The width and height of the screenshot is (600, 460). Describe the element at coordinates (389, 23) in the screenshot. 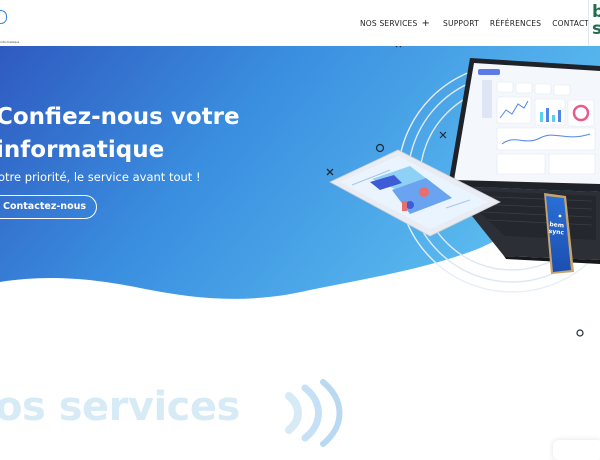

I see `nav-item-services-label: NOS SERVICES` at that location.